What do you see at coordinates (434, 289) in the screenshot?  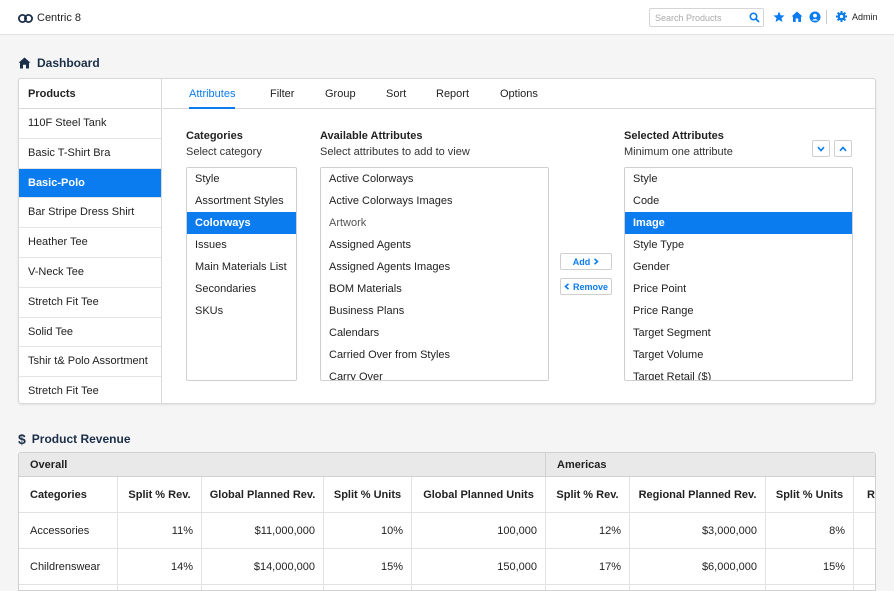 I see `available-item: BOM Materials` at bounding box center [434, 289].